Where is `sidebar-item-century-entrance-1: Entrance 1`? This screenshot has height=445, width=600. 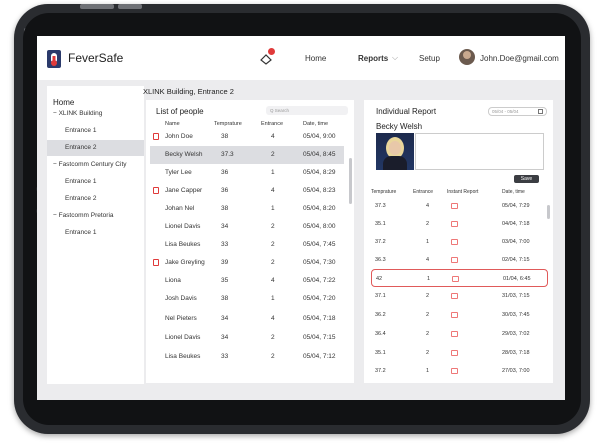 sidebar-item-century-entrance-1: Entrance 1 is located at coordinates (95, 182).